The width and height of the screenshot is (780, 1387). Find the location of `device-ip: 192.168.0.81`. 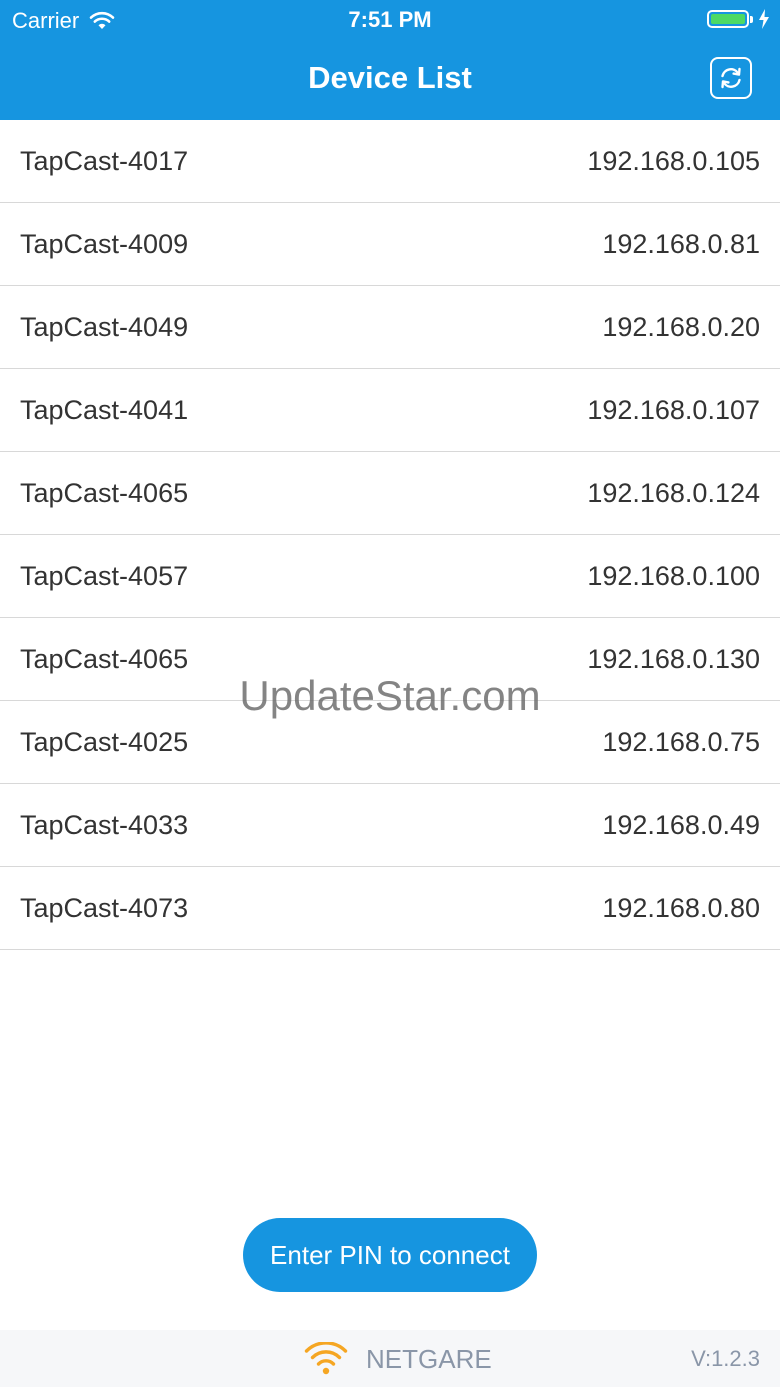

device-ip: 192.168.0.81 is located at coordinates (681, 243).